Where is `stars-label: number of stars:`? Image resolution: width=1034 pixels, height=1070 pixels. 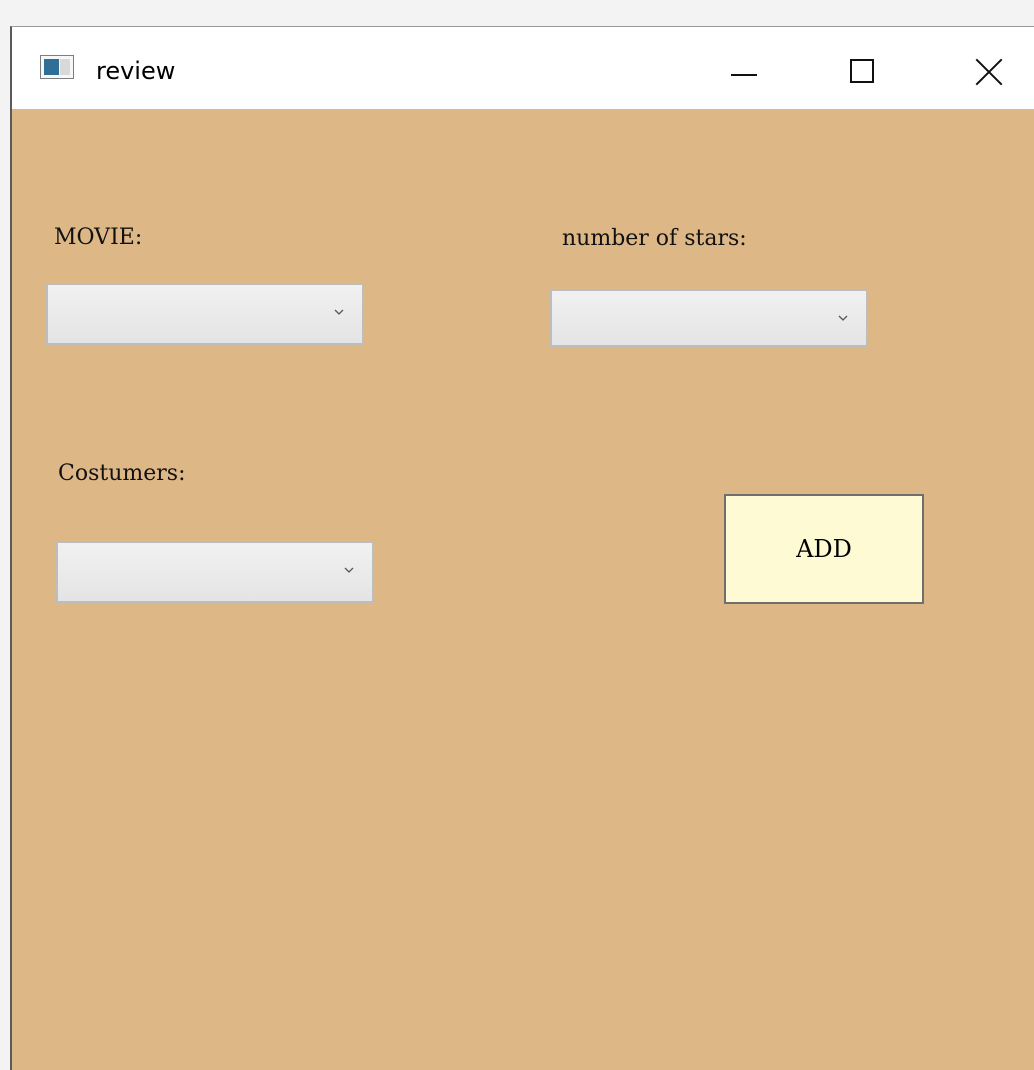 stars-label: number of stars: is located at coordinates (654, 238).